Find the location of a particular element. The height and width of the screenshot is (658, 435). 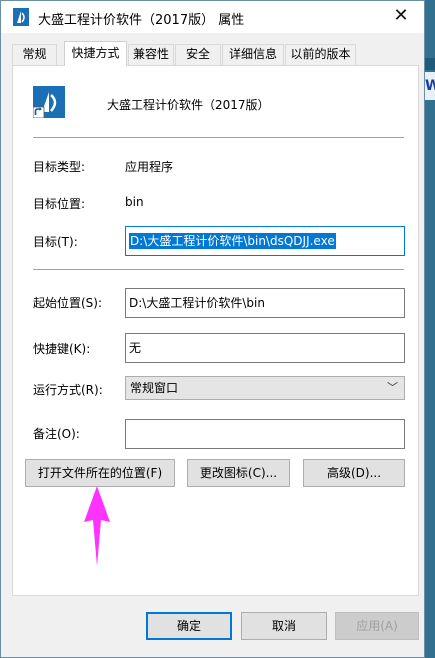

close-icon: ✕ is located at coordinates (401, 15).